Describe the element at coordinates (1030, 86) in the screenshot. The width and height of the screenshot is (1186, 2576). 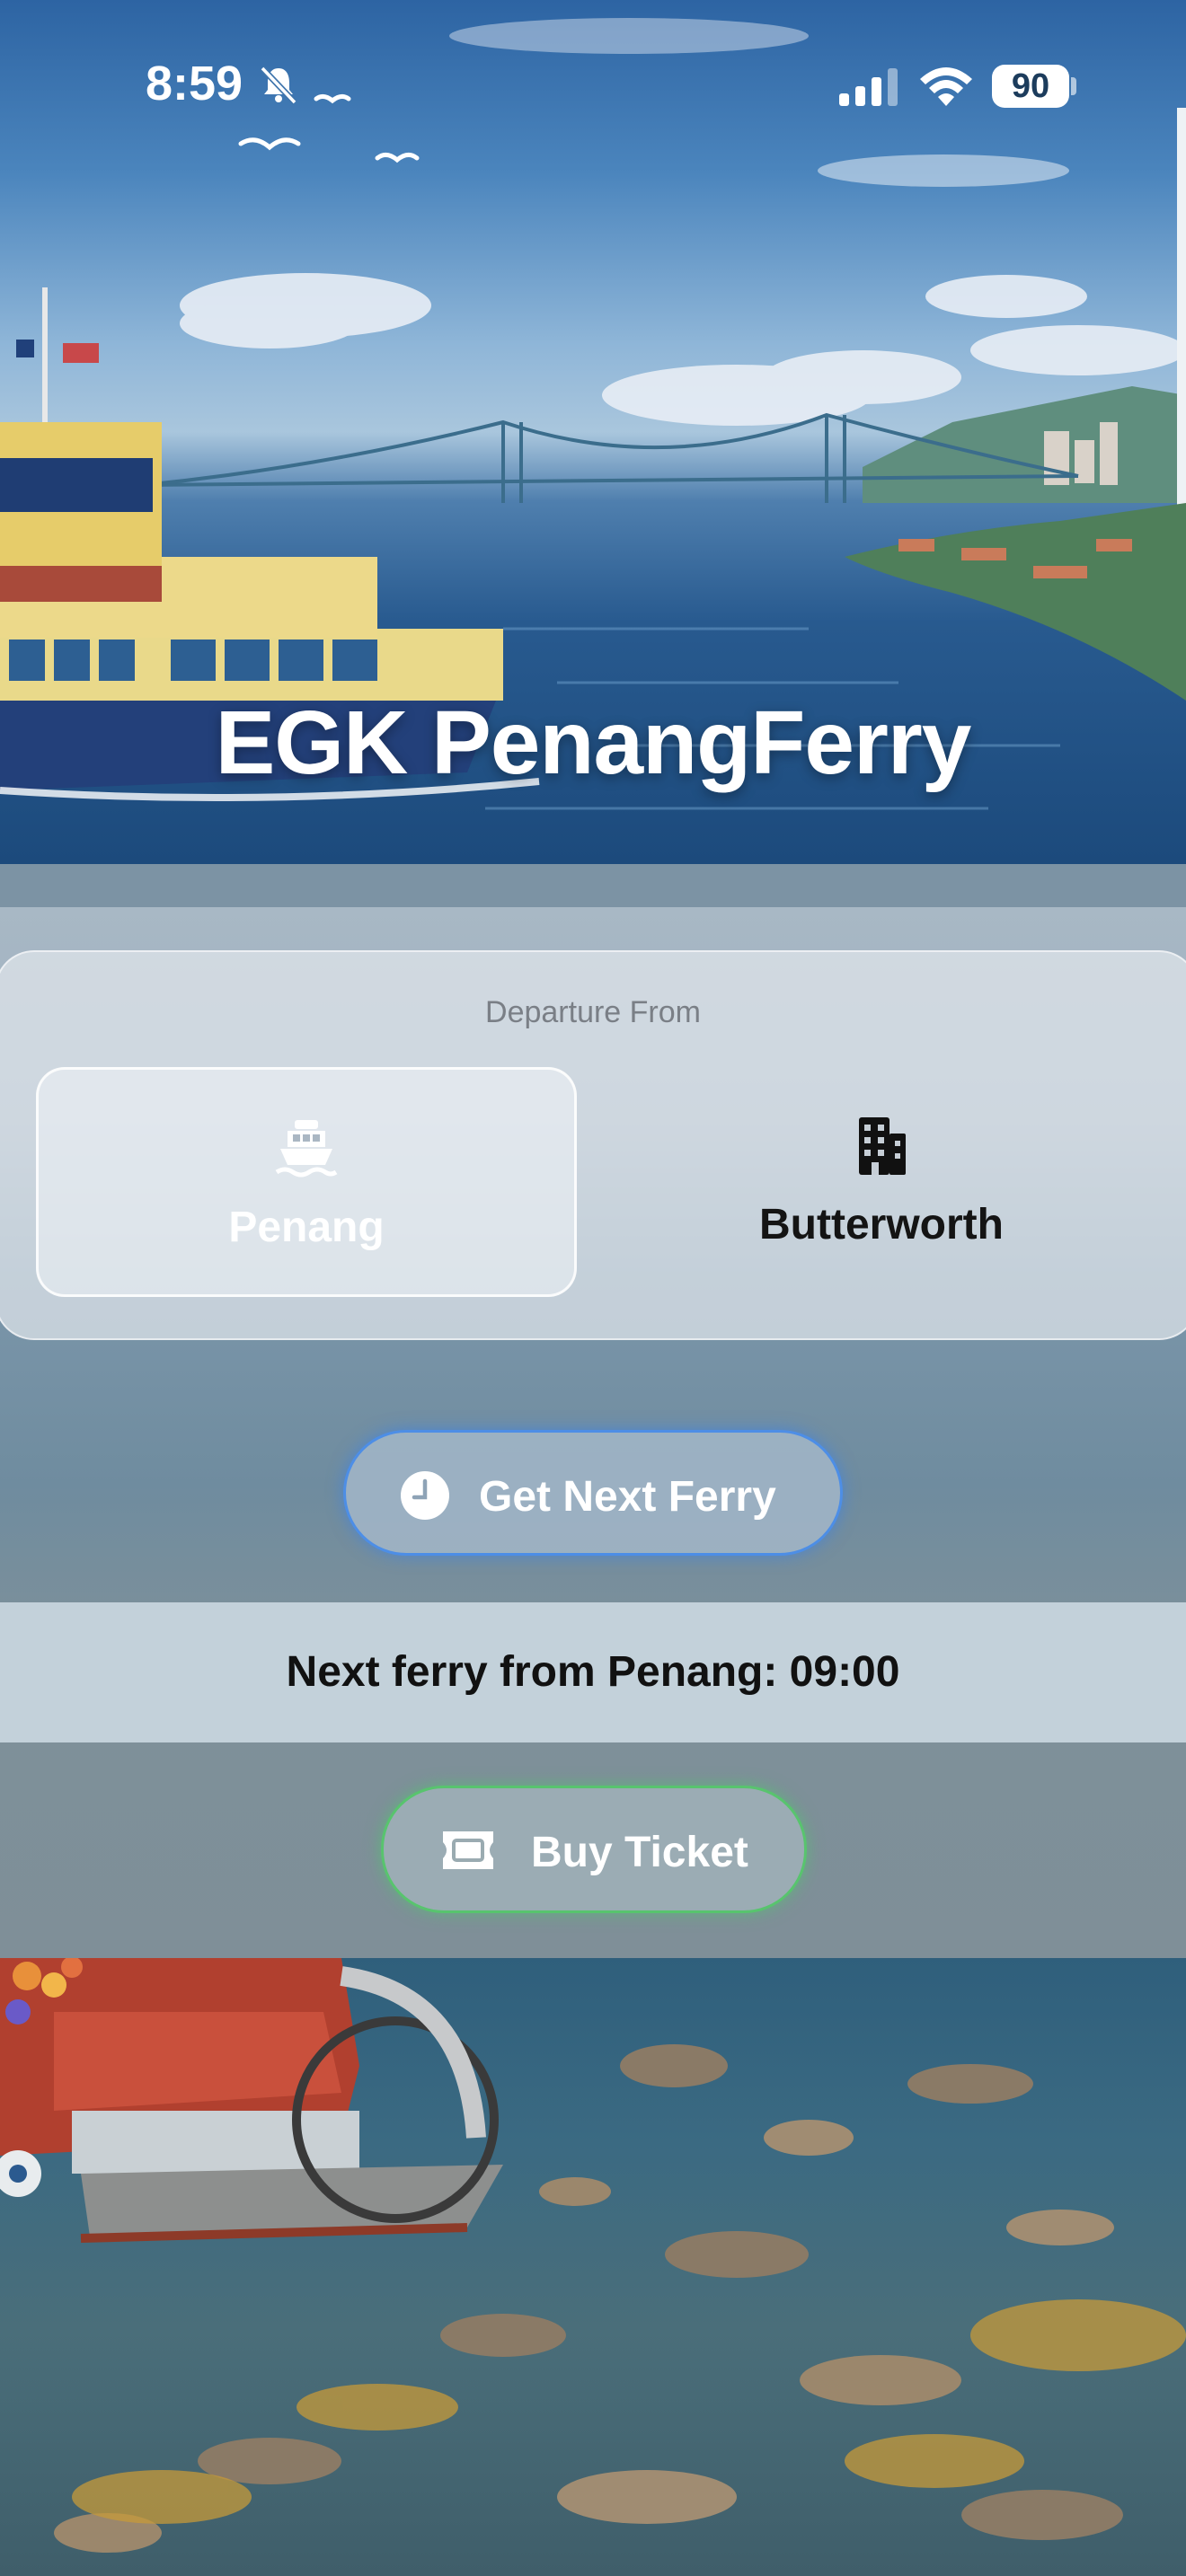
I see `battery-indicator: 90` at that location.